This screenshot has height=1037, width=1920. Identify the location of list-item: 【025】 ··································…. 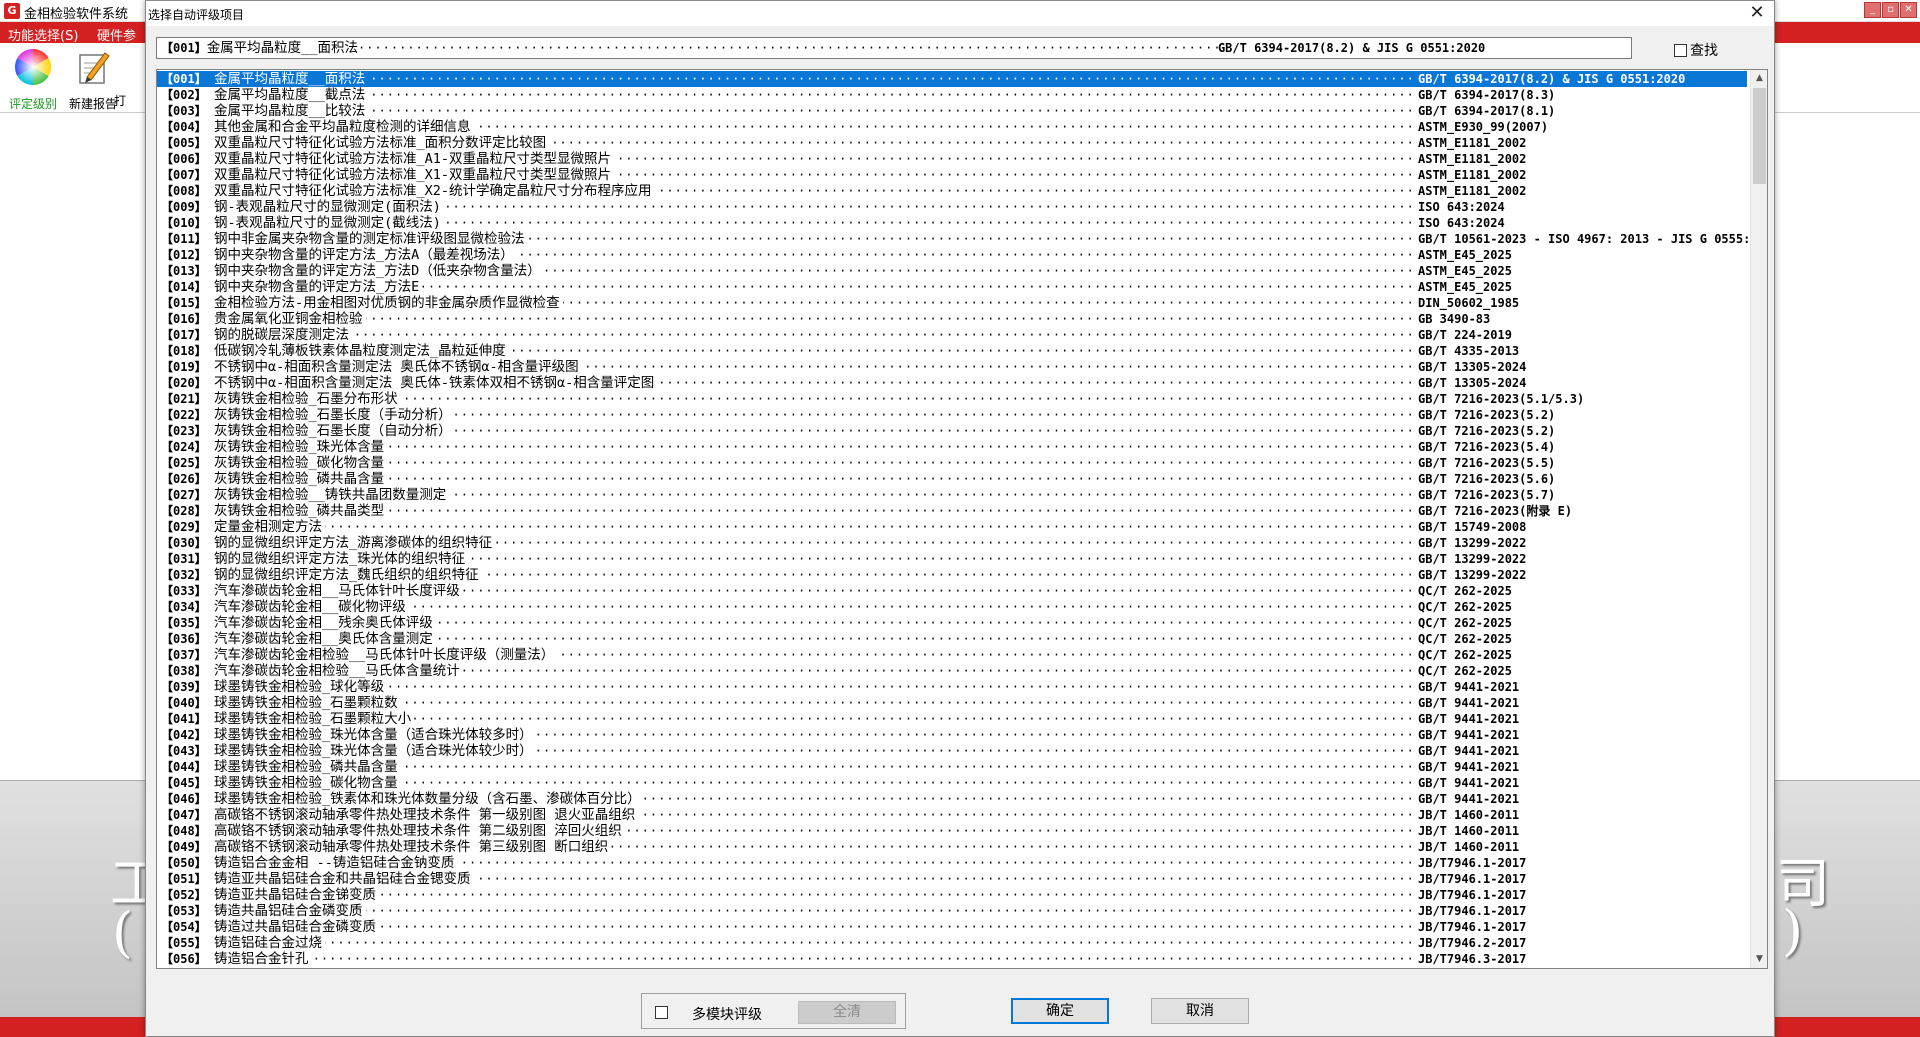
(952, 463).